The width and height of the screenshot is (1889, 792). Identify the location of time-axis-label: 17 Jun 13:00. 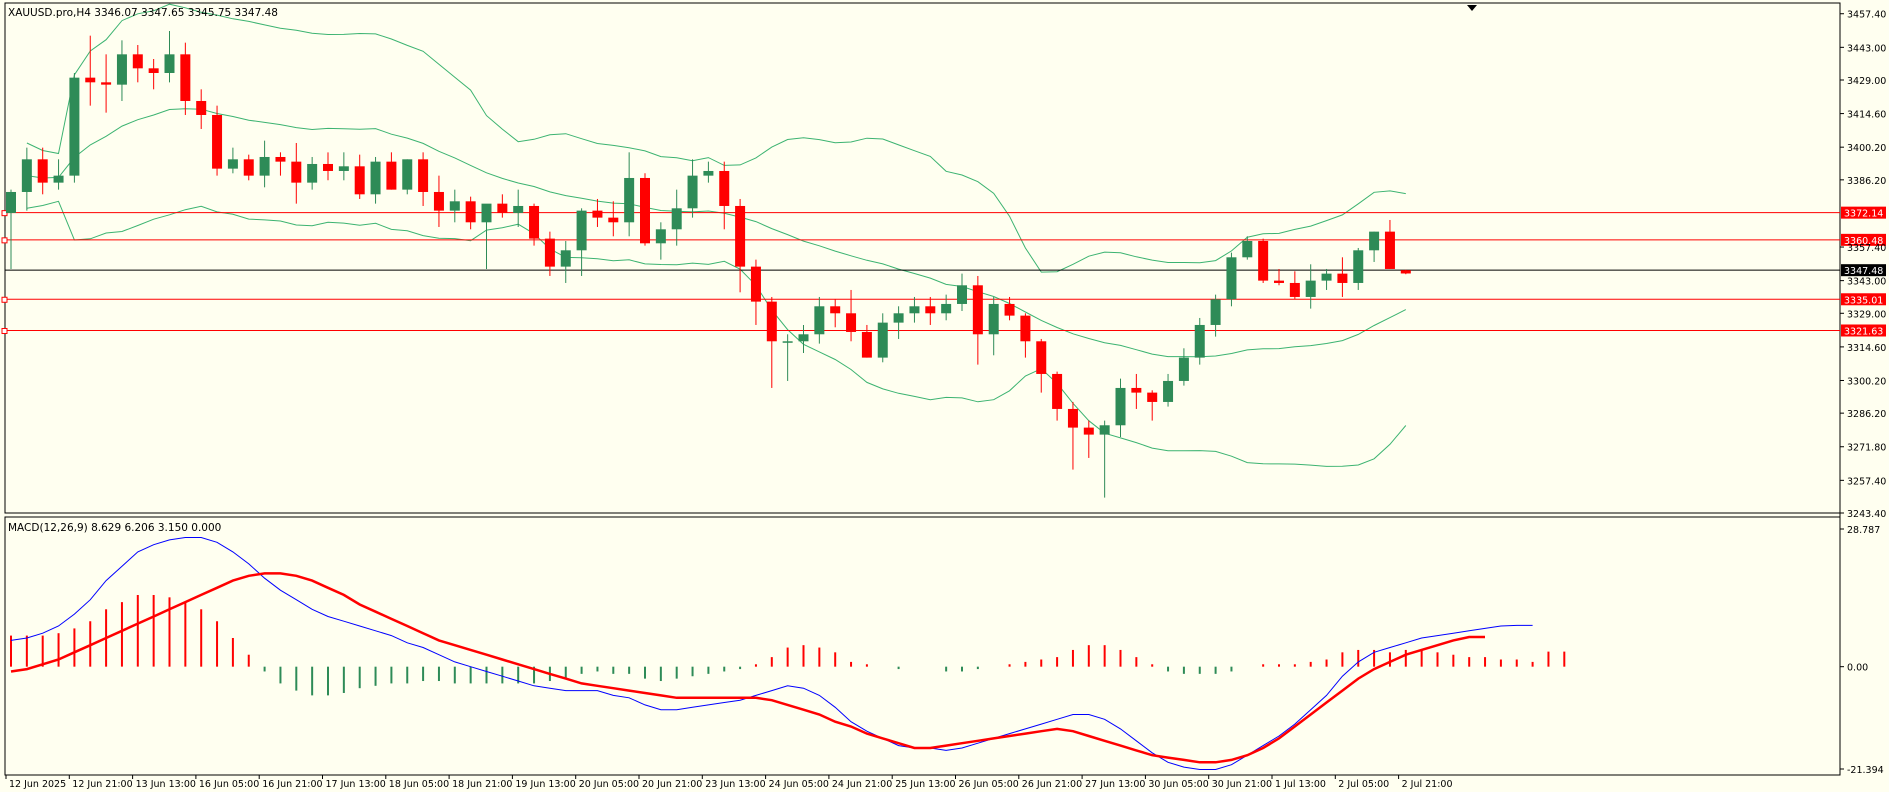
(356, 784).